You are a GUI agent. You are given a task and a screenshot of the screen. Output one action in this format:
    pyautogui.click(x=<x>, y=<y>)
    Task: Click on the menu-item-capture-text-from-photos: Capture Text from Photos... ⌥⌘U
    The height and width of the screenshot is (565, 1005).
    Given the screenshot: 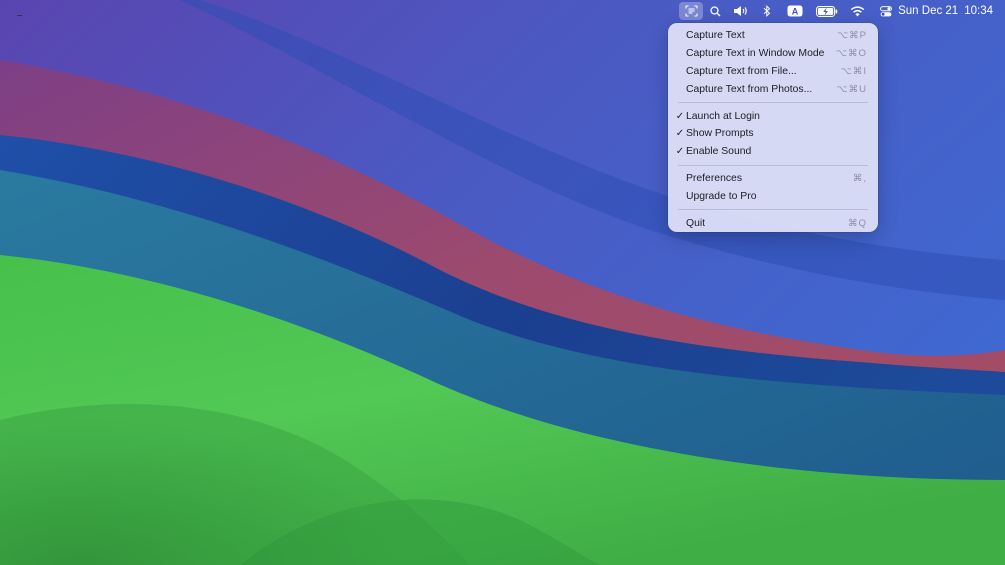 What is the action you would take?
    pyautogui.click(x=773, y=89)
    